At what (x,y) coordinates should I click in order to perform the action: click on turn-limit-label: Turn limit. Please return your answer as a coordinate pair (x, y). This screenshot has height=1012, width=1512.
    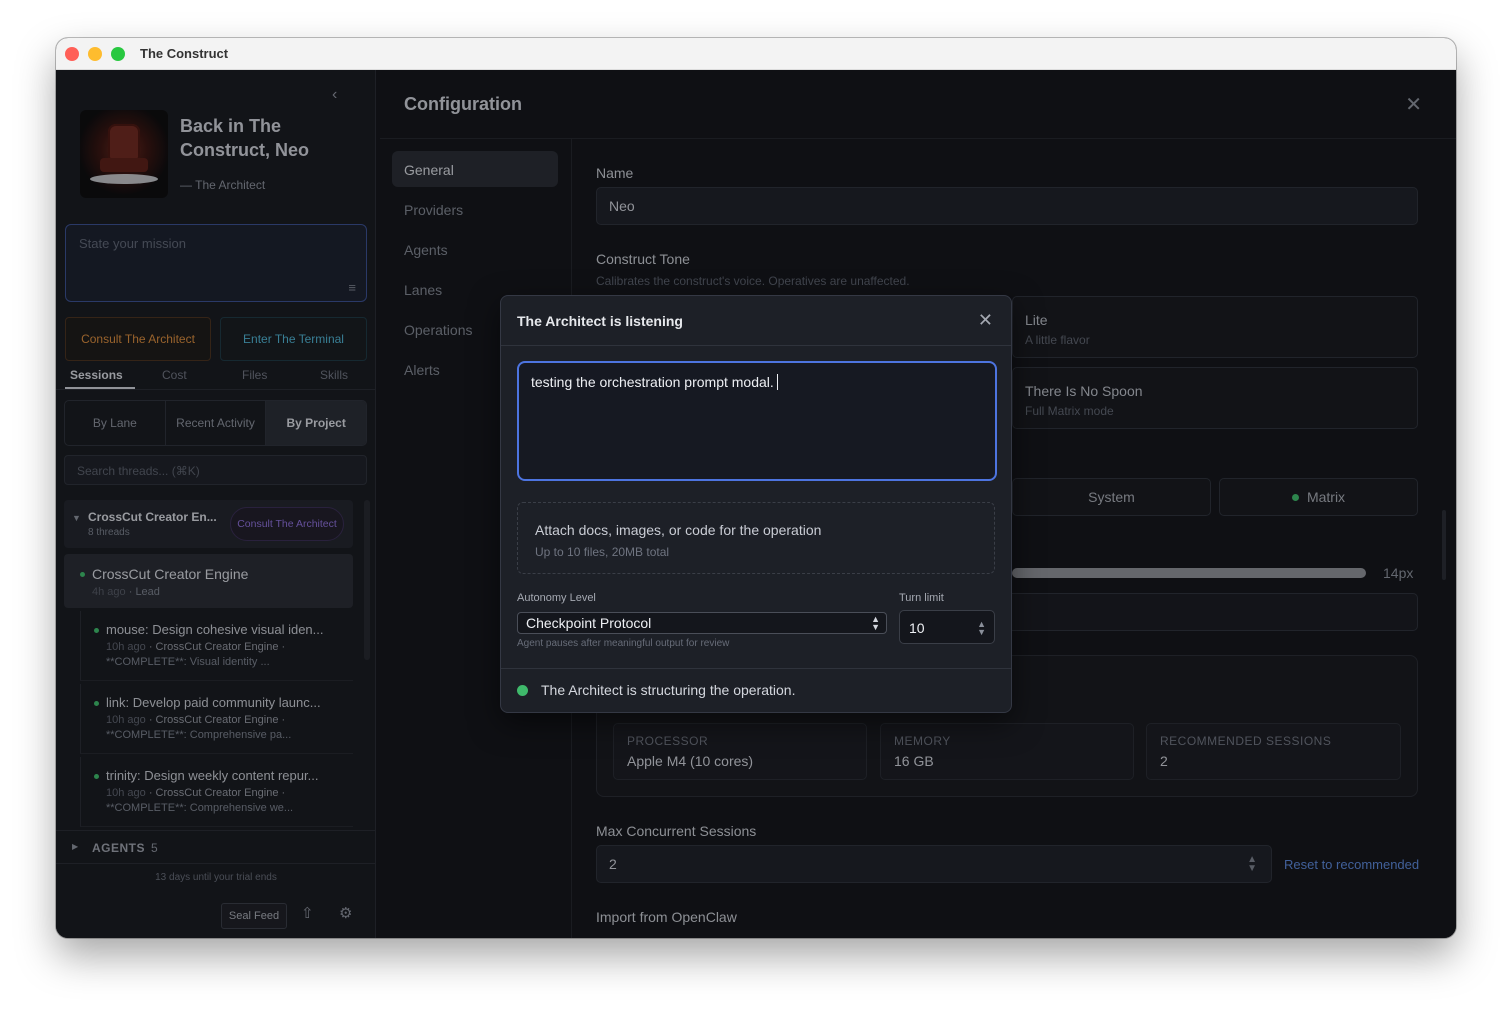
    Looking at the image, I should click on (921, 598).